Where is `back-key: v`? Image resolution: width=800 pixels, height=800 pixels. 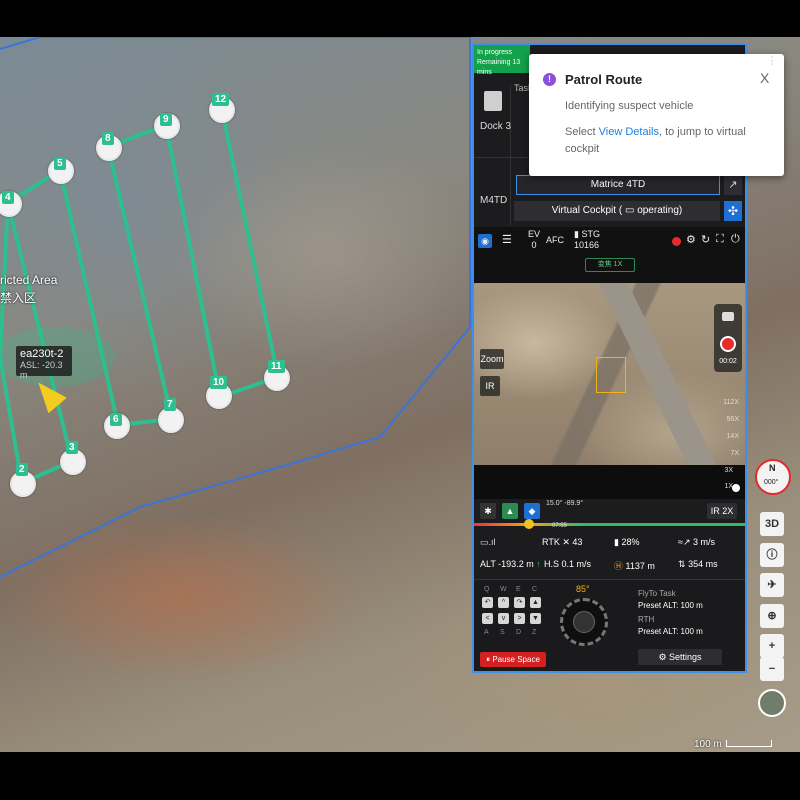
back-key: v is located at coordinates (503, 618).